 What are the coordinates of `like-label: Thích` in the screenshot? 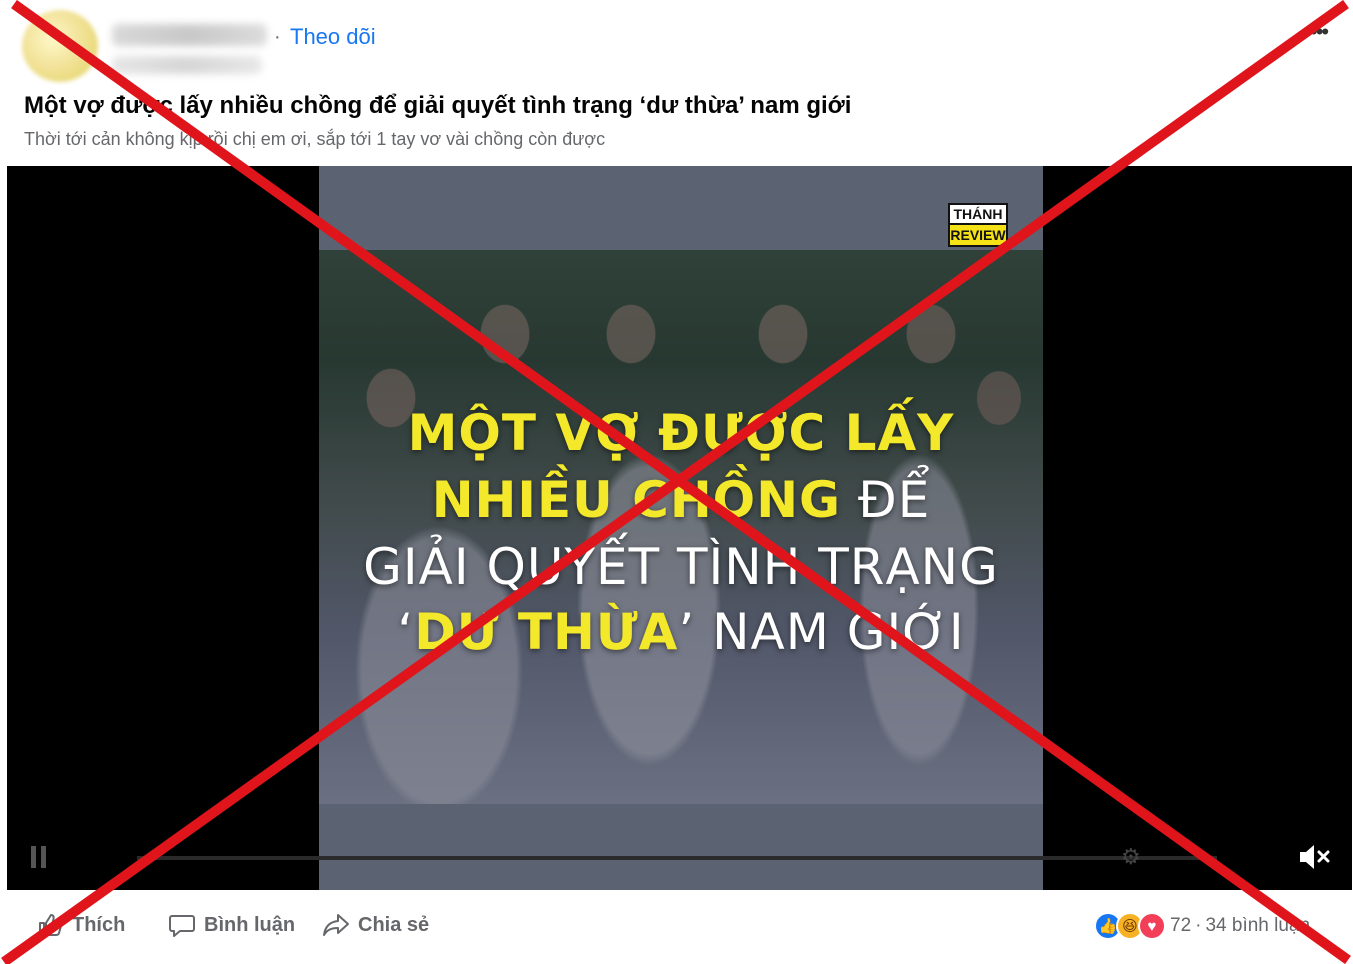 It's located at (99, 924).